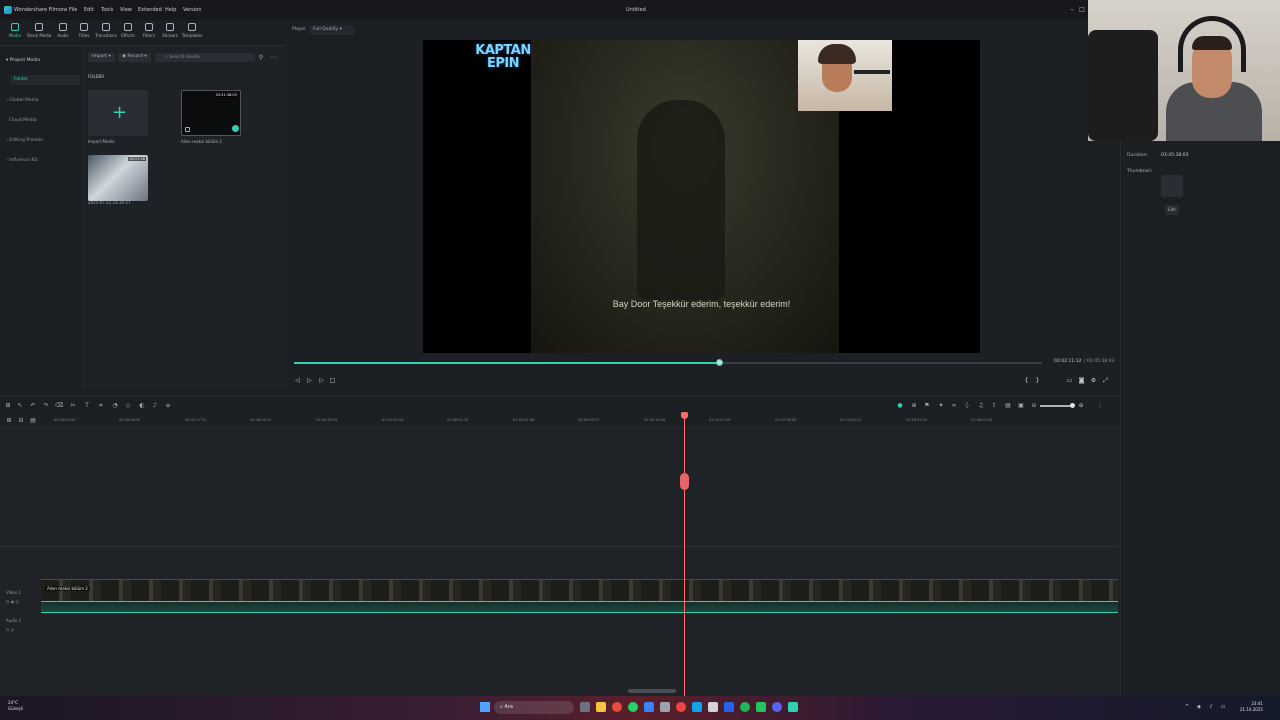 This screenshot has width=1280, height=720. What do you see at coordinates (777, 707) in the screenshot?
I see `discord-icon` at bounding box center [777, 707].